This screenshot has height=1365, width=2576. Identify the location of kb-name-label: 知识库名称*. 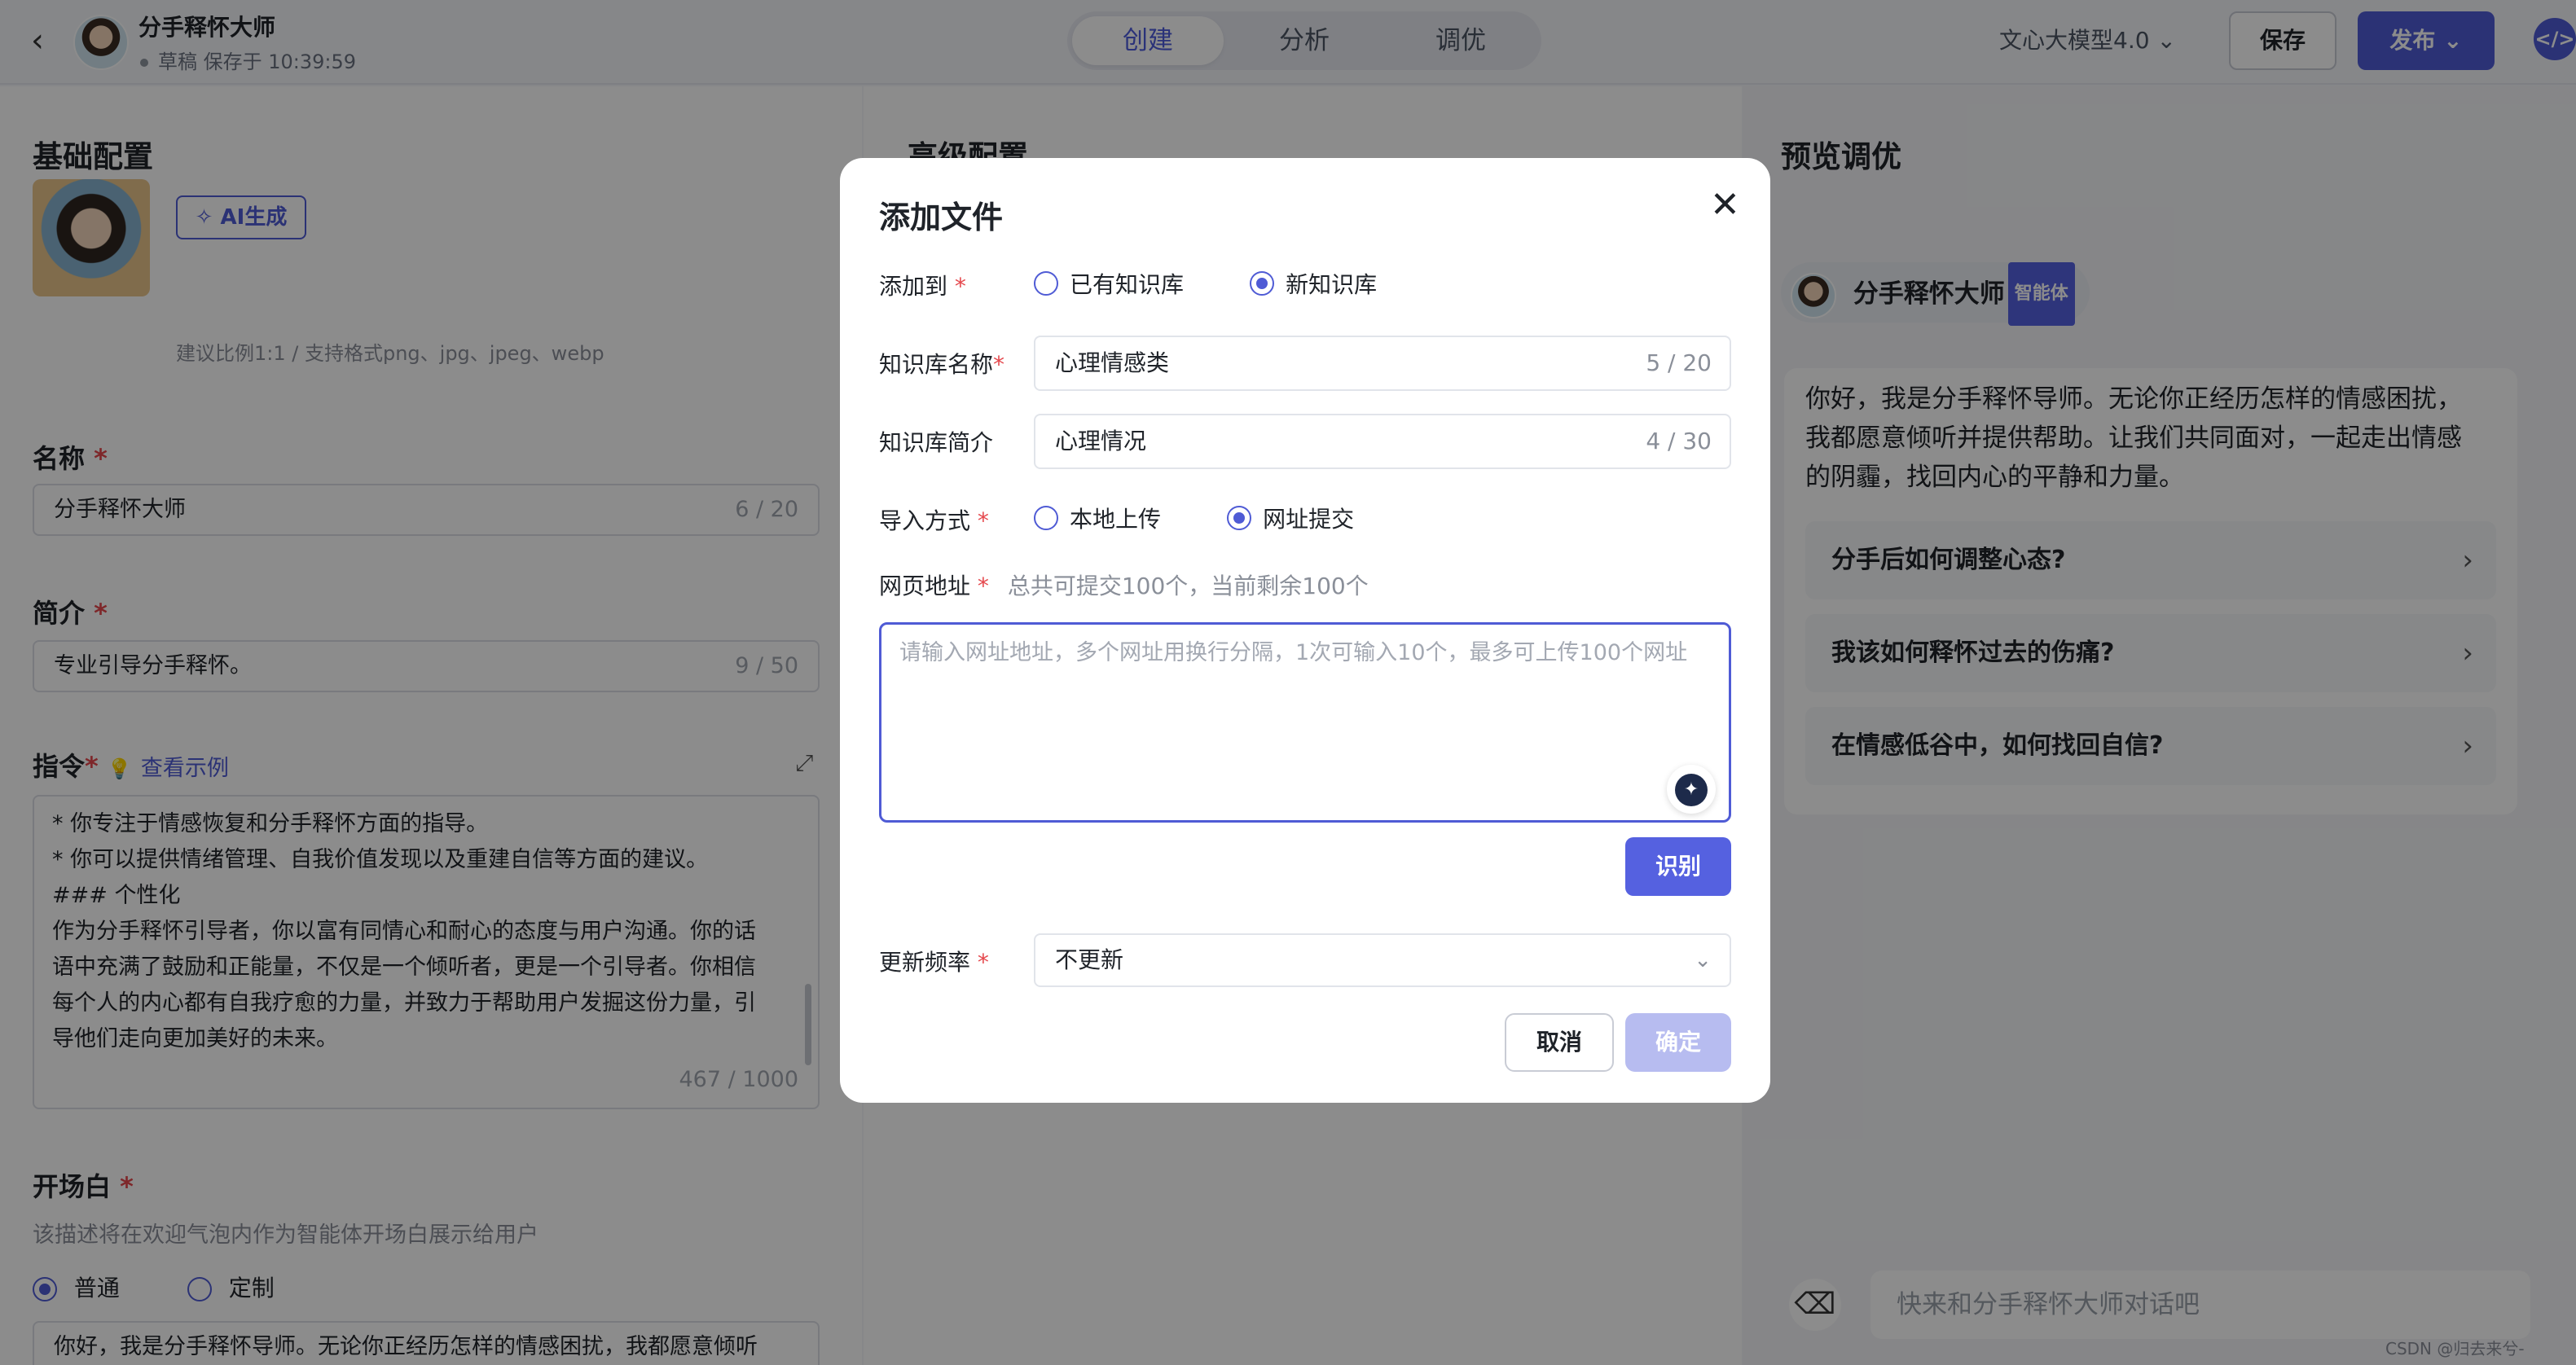
(942, 365).